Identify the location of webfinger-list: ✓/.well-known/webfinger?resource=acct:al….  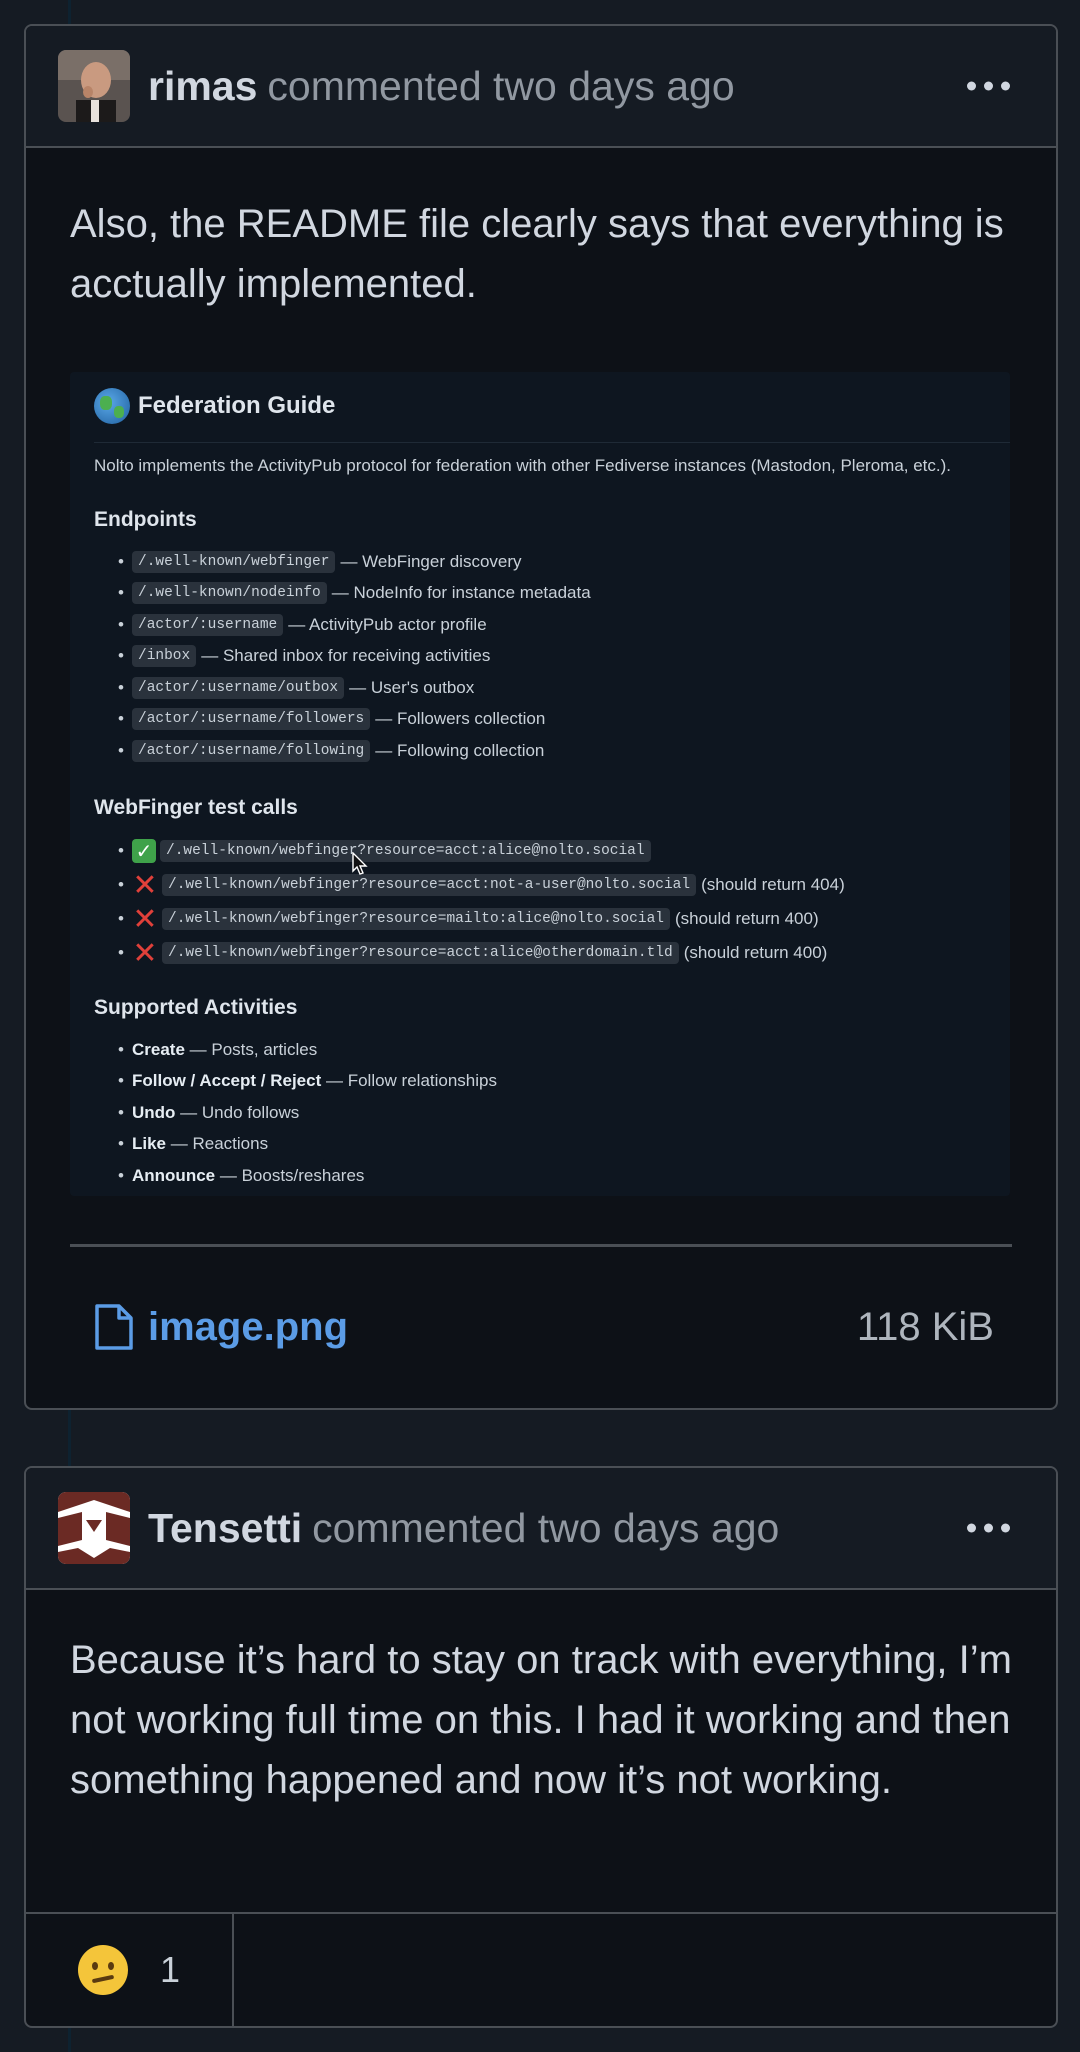
(477, 902).